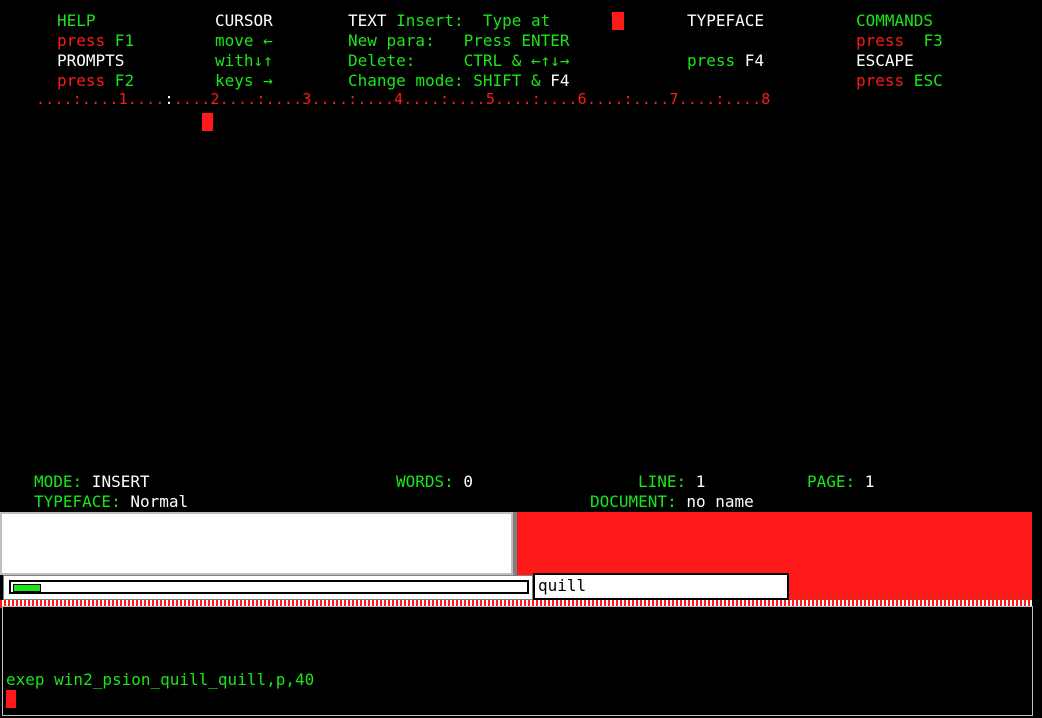 The image size is (1042, 718). What do you see at coordinates (77, 501) in the screenshot?
I see `typeface-label: TYPEFACE:` at bounding box center [77, 501].